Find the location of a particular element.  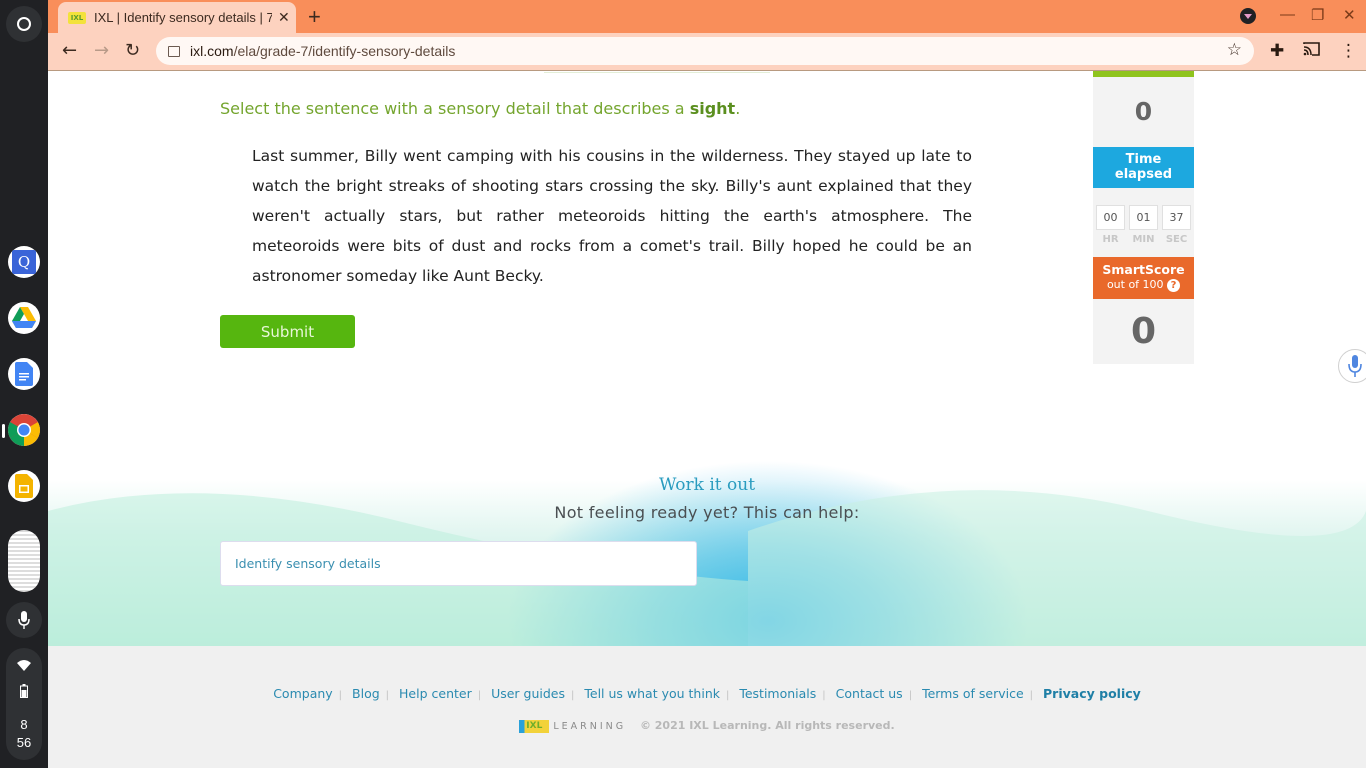

smartscore-label: SmartScore is located at coordinates (1143, 269).